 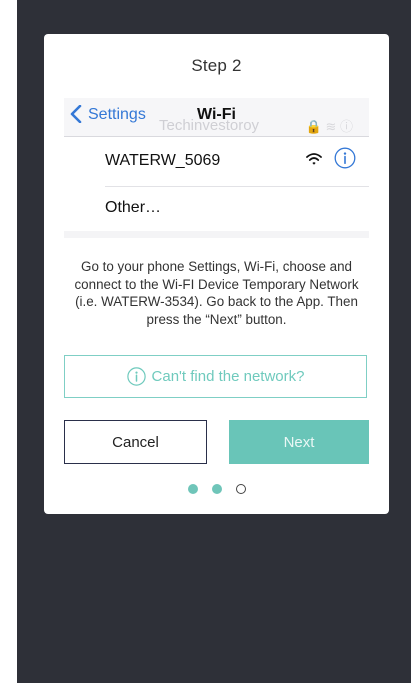 What do you see at coordinates (216, 114) in the screenshot?
I see `wifi-nav-title: Wi-Fi` at bounding box center [216, 114].